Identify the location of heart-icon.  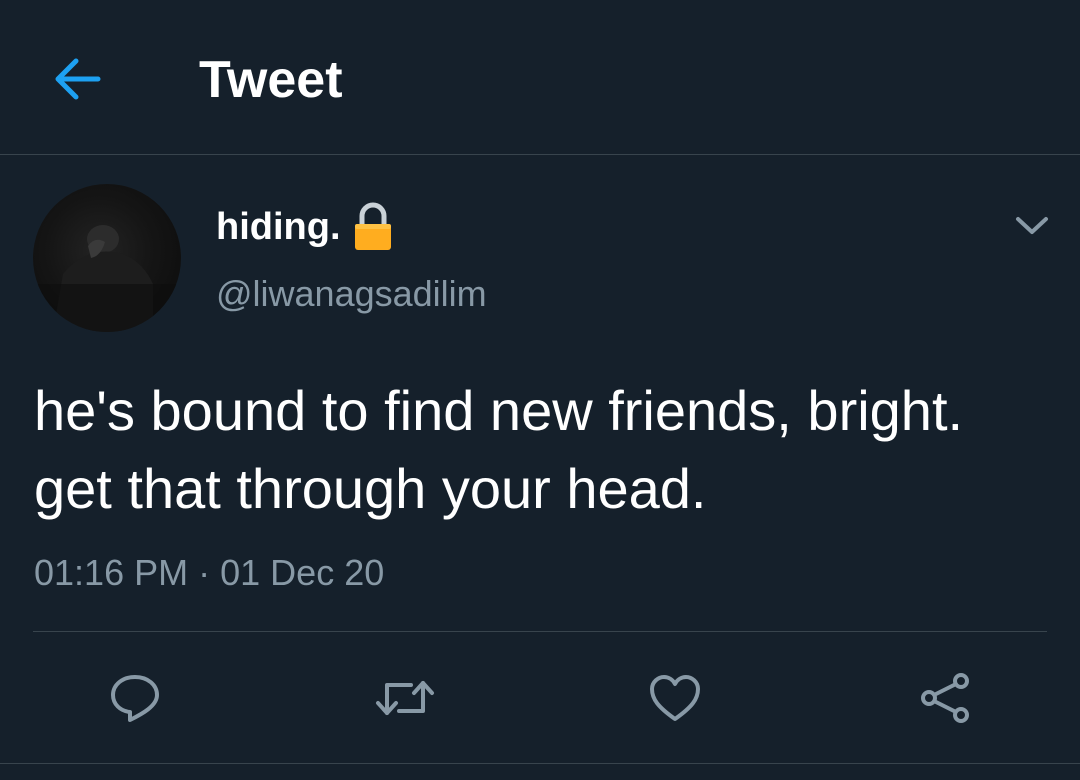
(675, 698).